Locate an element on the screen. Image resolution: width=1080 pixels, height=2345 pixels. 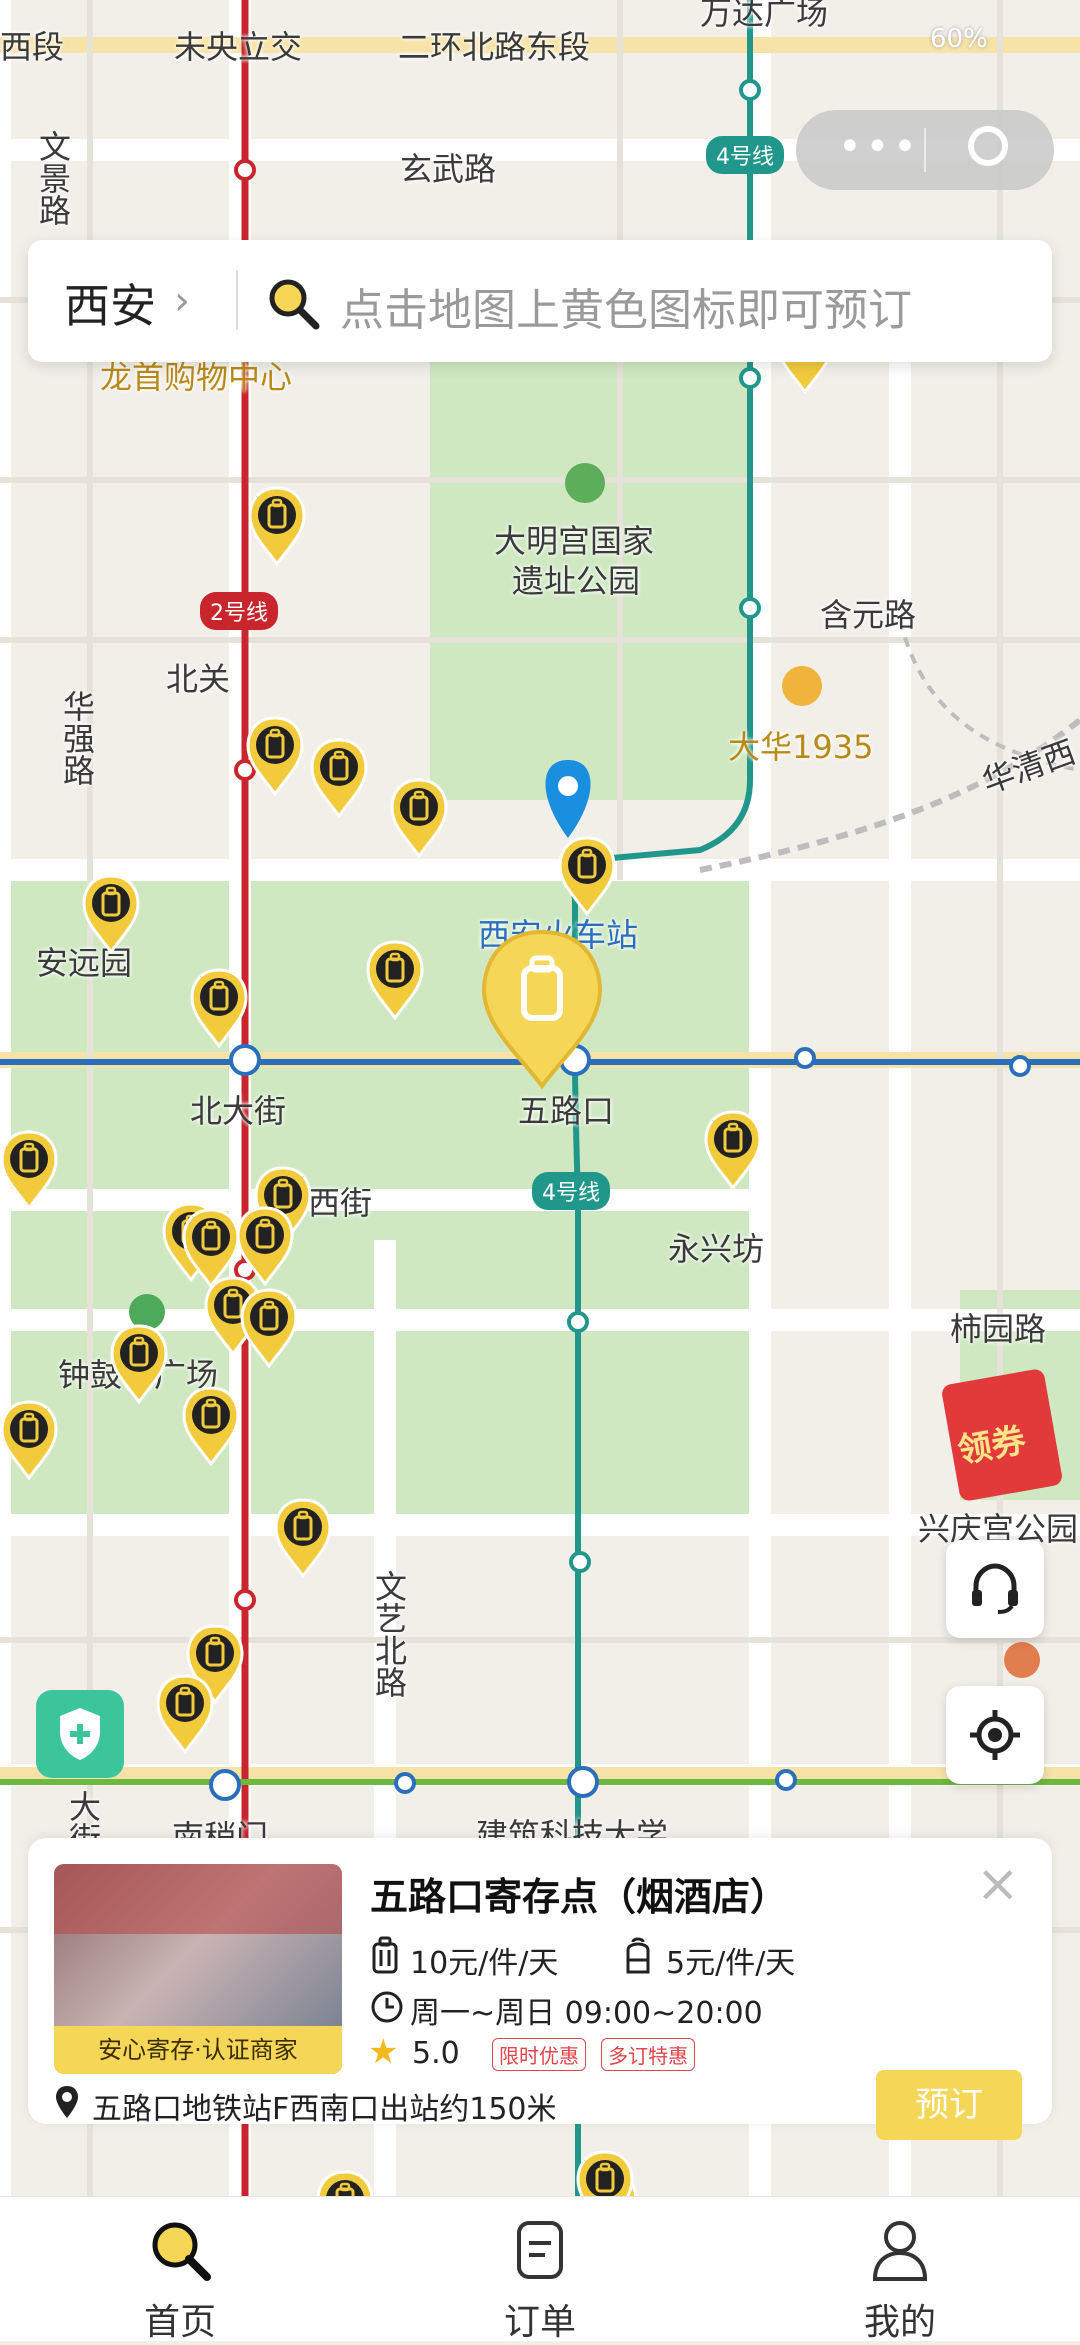
tab-label: 首页 is located at coordinates (179, 2322).